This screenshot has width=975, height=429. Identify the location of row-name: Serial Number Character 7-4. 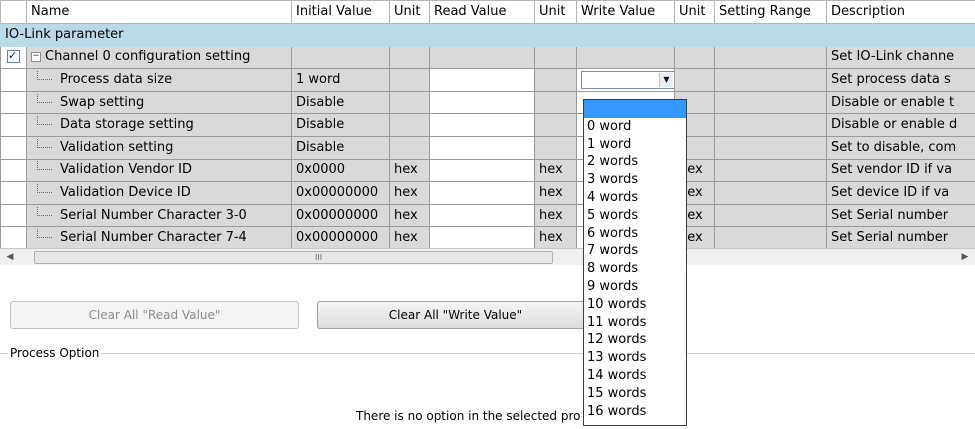
(153, 237).